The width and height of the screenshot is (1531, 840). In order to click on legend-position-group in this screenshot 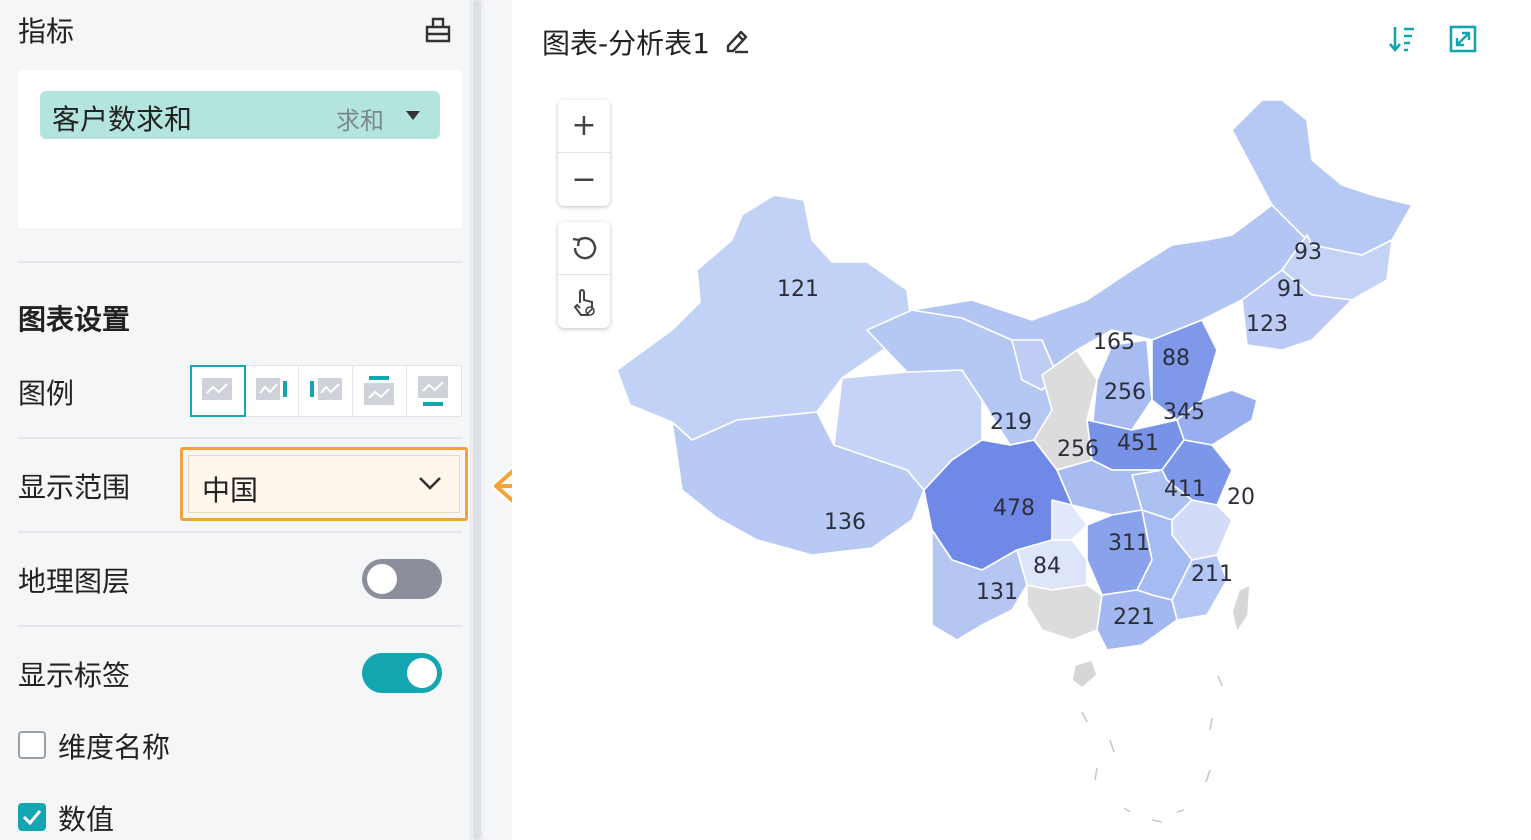, I will do `click(326, 391)`.